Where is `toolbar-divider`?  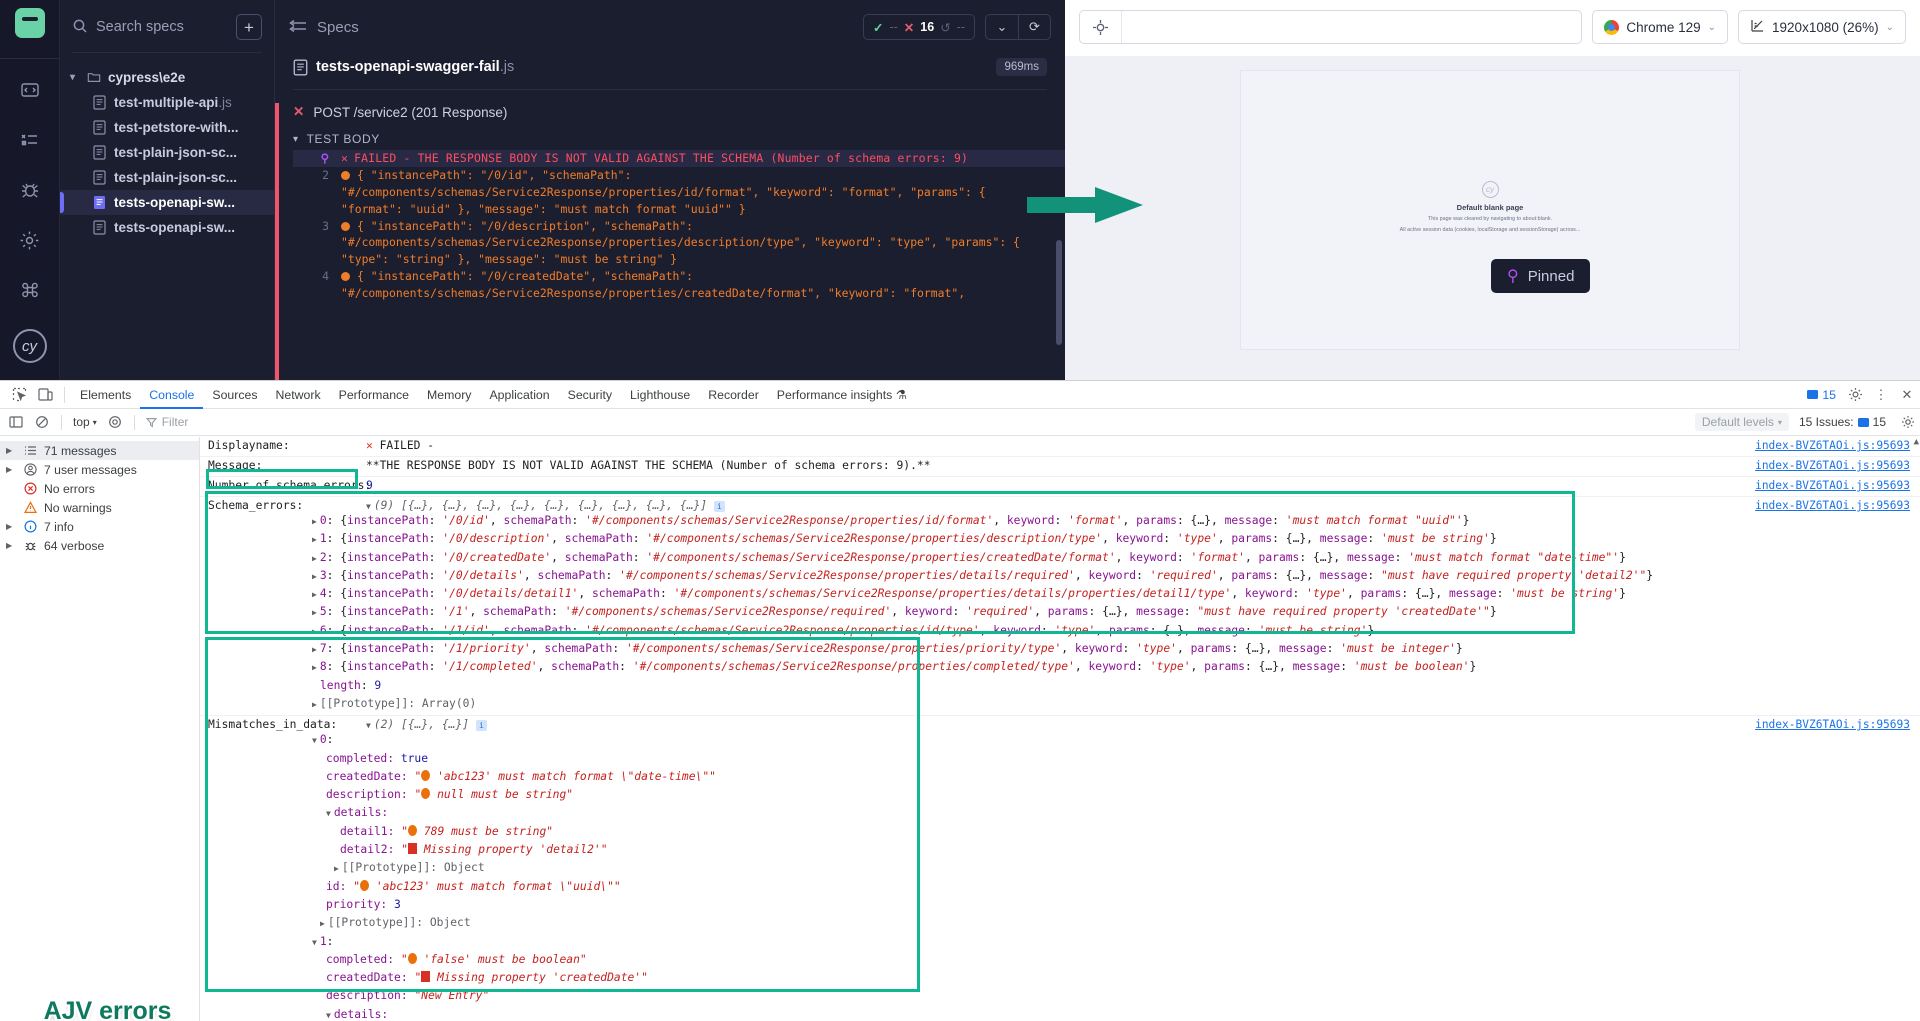
toolbar-divider is located at coordinates (134, 422).